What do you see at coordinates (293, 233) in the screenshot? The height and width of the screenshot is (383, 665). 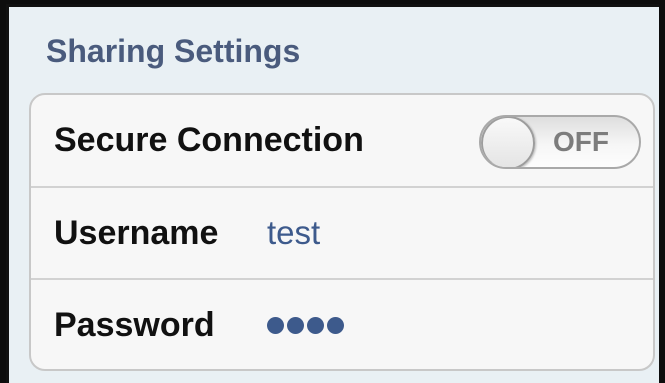 I see `username-field: test` at bounding box center [293, 233].